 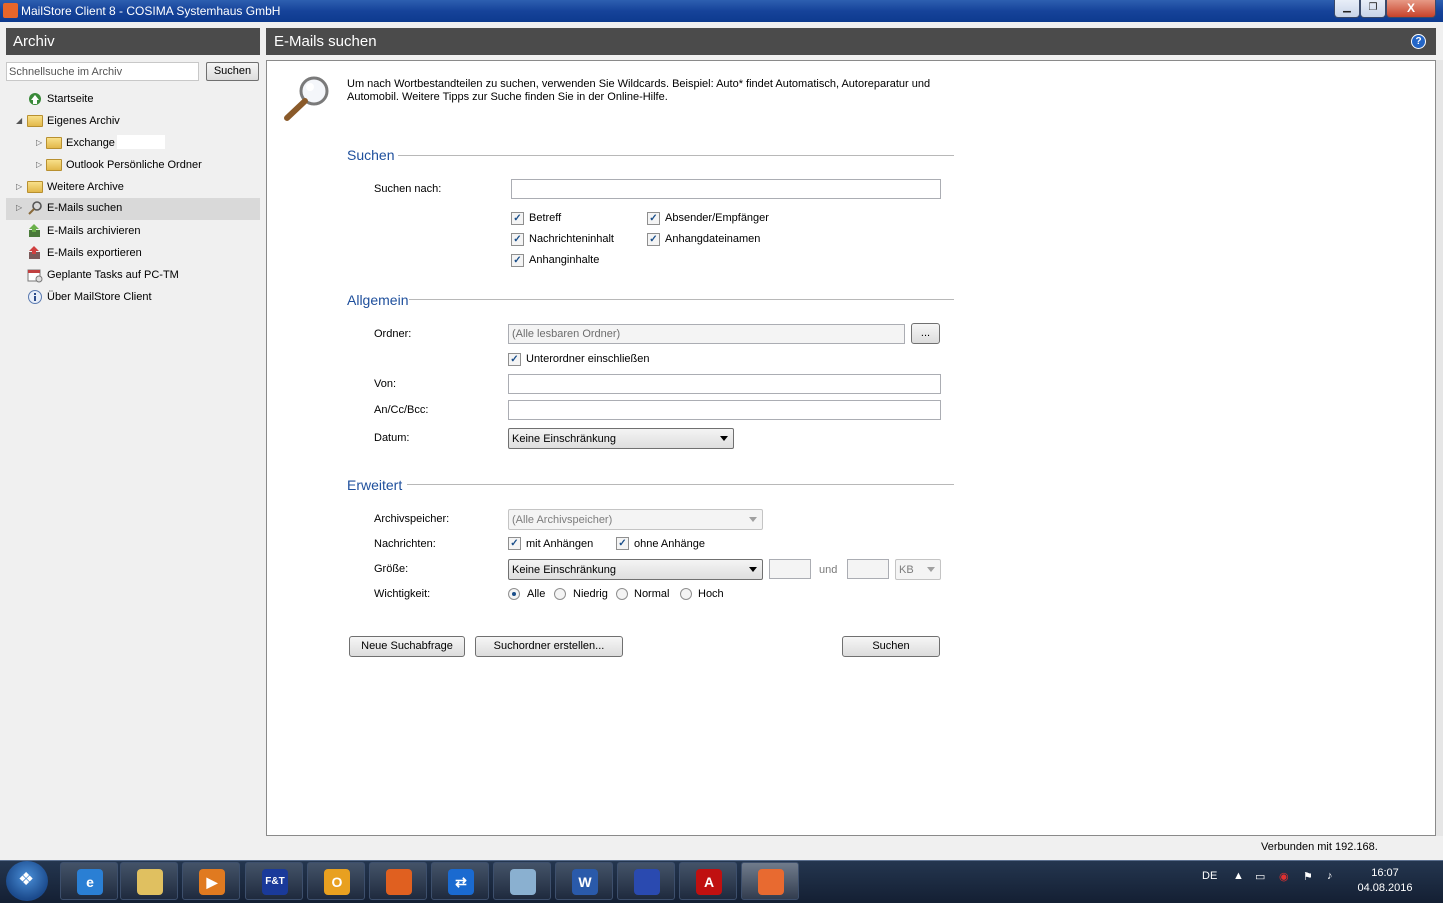 What do you see at coordinates (133, 209) in the screenshot?
I see `tree-item-emails-suchen: ▷ E-Mails suchen` at bounding box center [133, 209].